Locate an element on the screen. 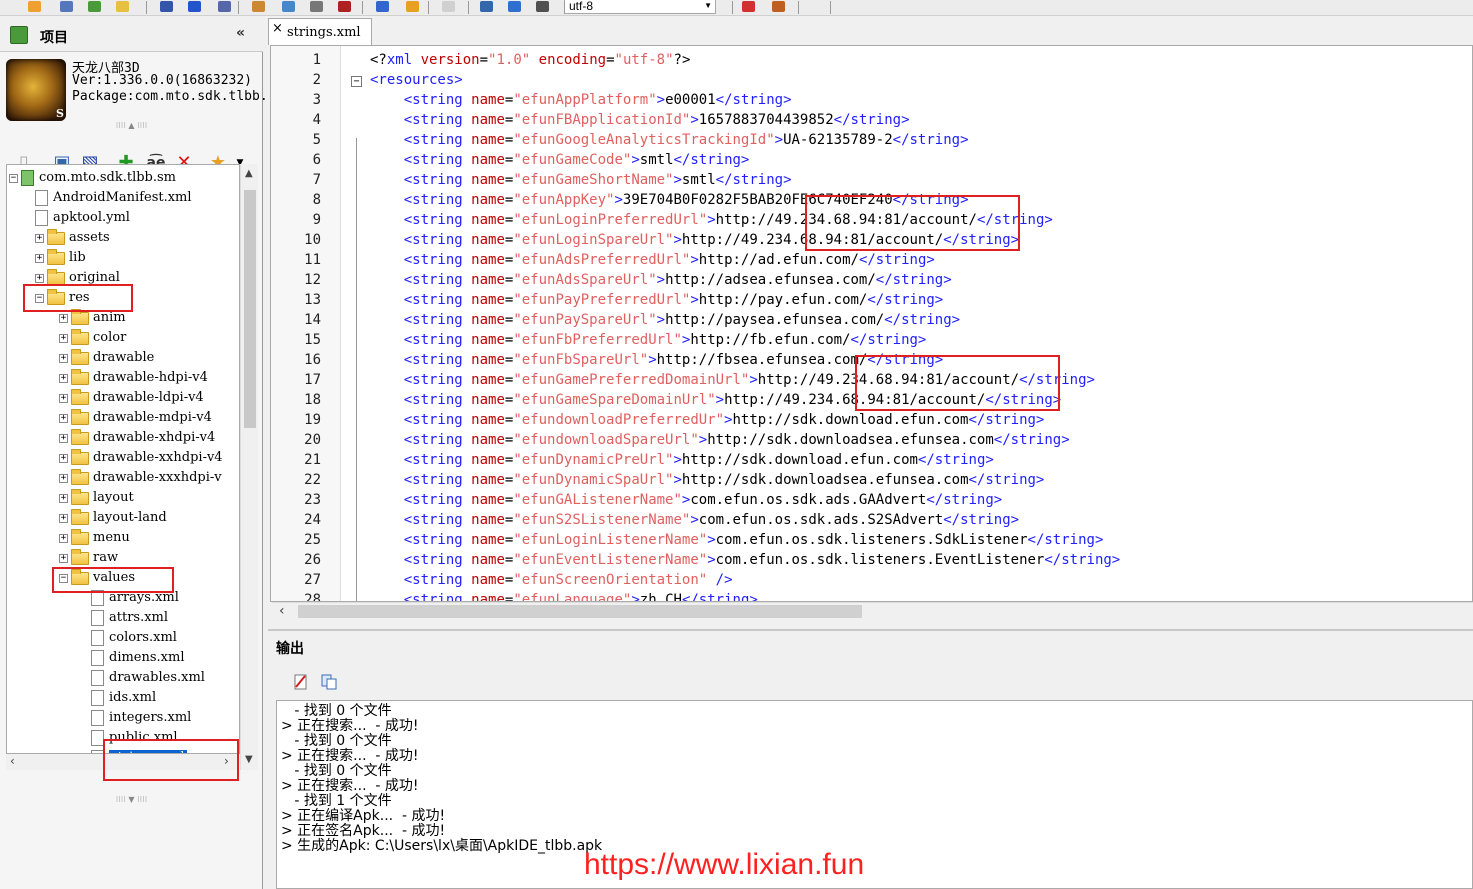 The height and width of the screenshot is (889, 1473). tree-folder-item: + lib is located at coordinates (60, 258).